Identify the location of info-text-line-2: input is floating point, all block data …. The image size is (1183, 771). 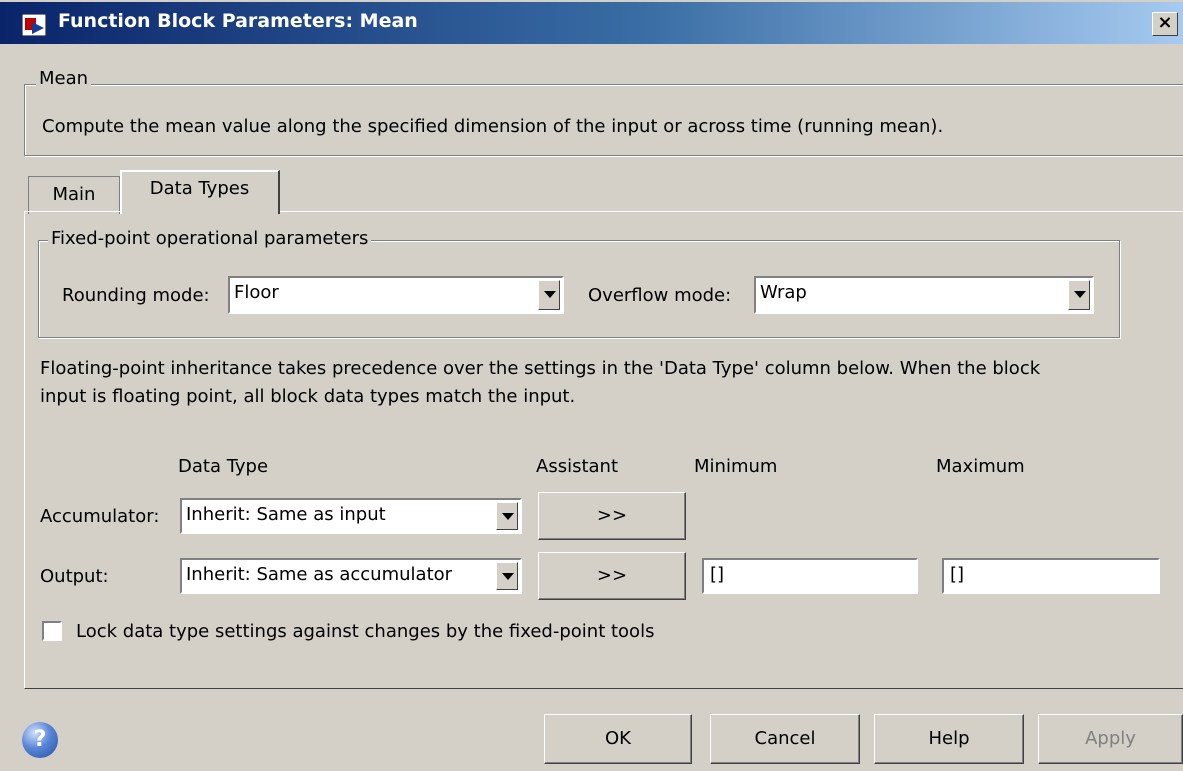
(308, 396).